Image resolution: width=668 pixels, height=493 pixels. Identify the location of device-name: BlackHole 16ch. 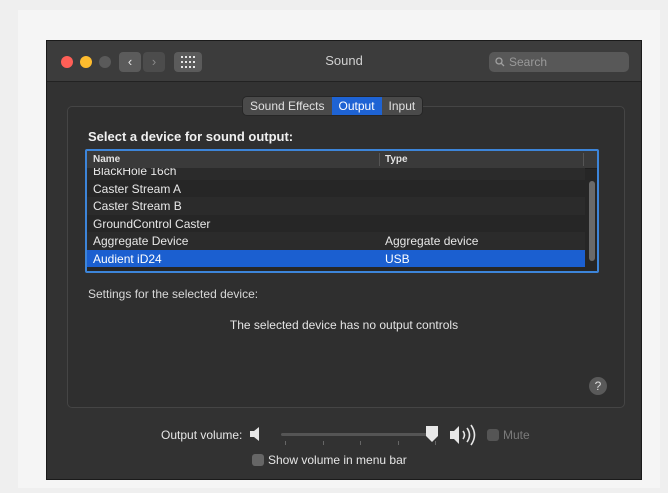
(135, 173).